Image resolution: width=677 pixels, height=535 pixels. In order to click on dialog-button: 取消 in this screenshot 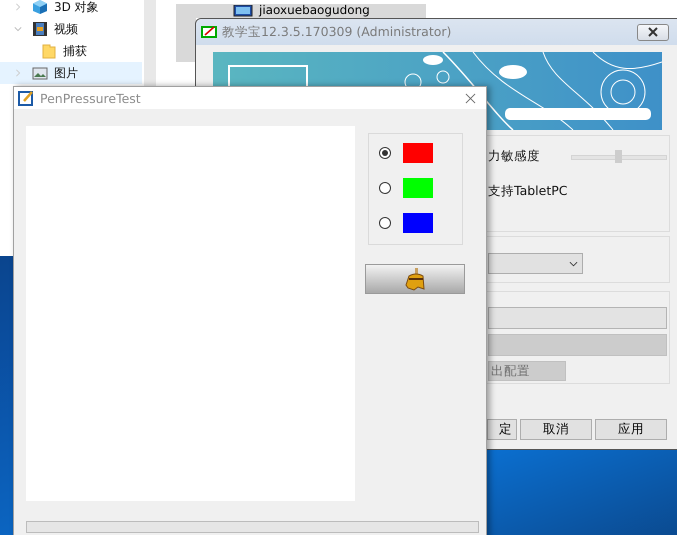, I will do `click(556, 429)`.